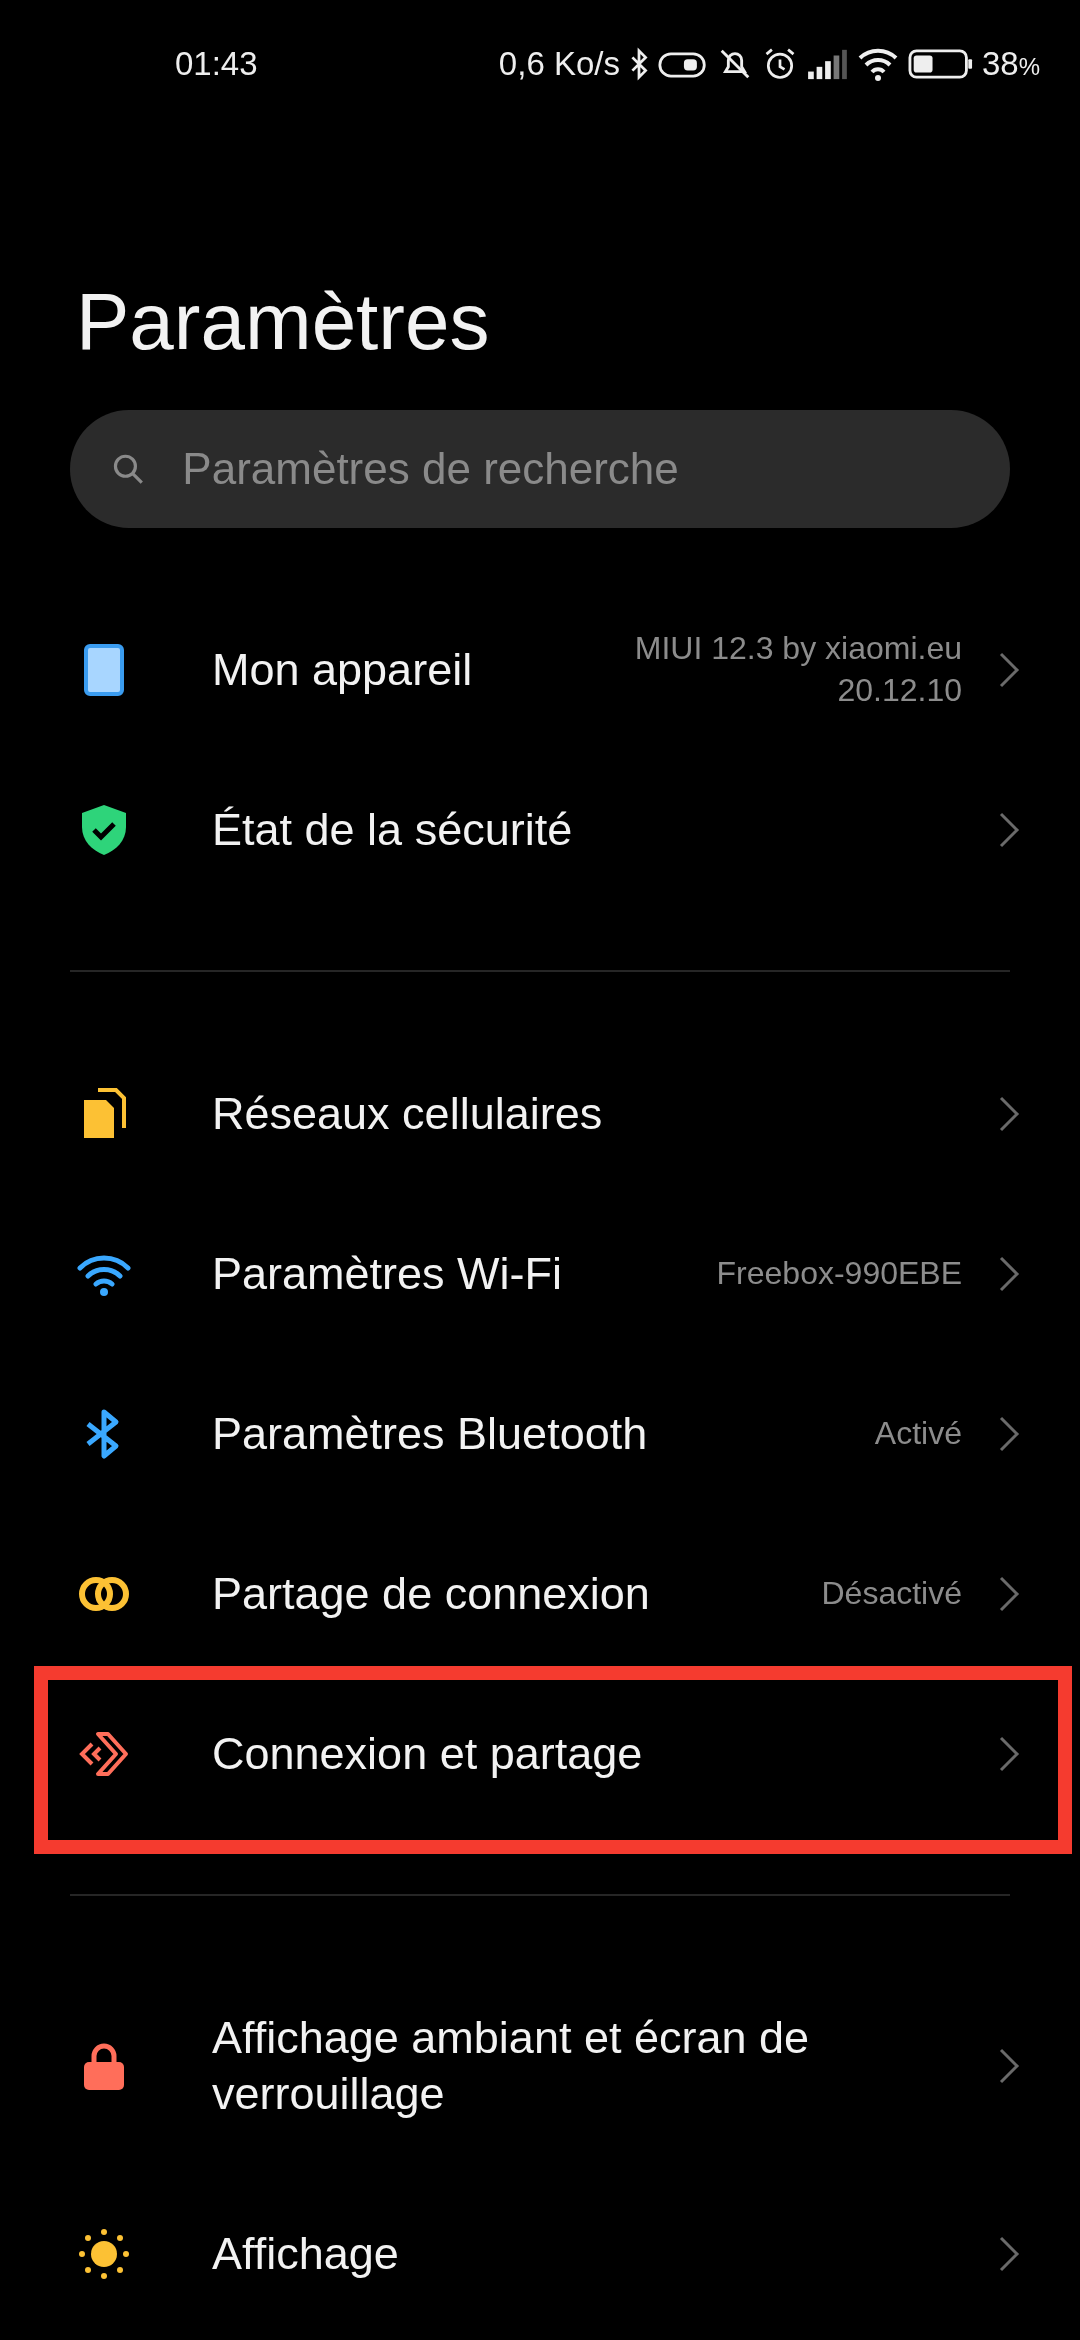 This screenshot has height=2340, width=1080. I want to click on settings-item: Connexion et partage, so click(540, 1754).